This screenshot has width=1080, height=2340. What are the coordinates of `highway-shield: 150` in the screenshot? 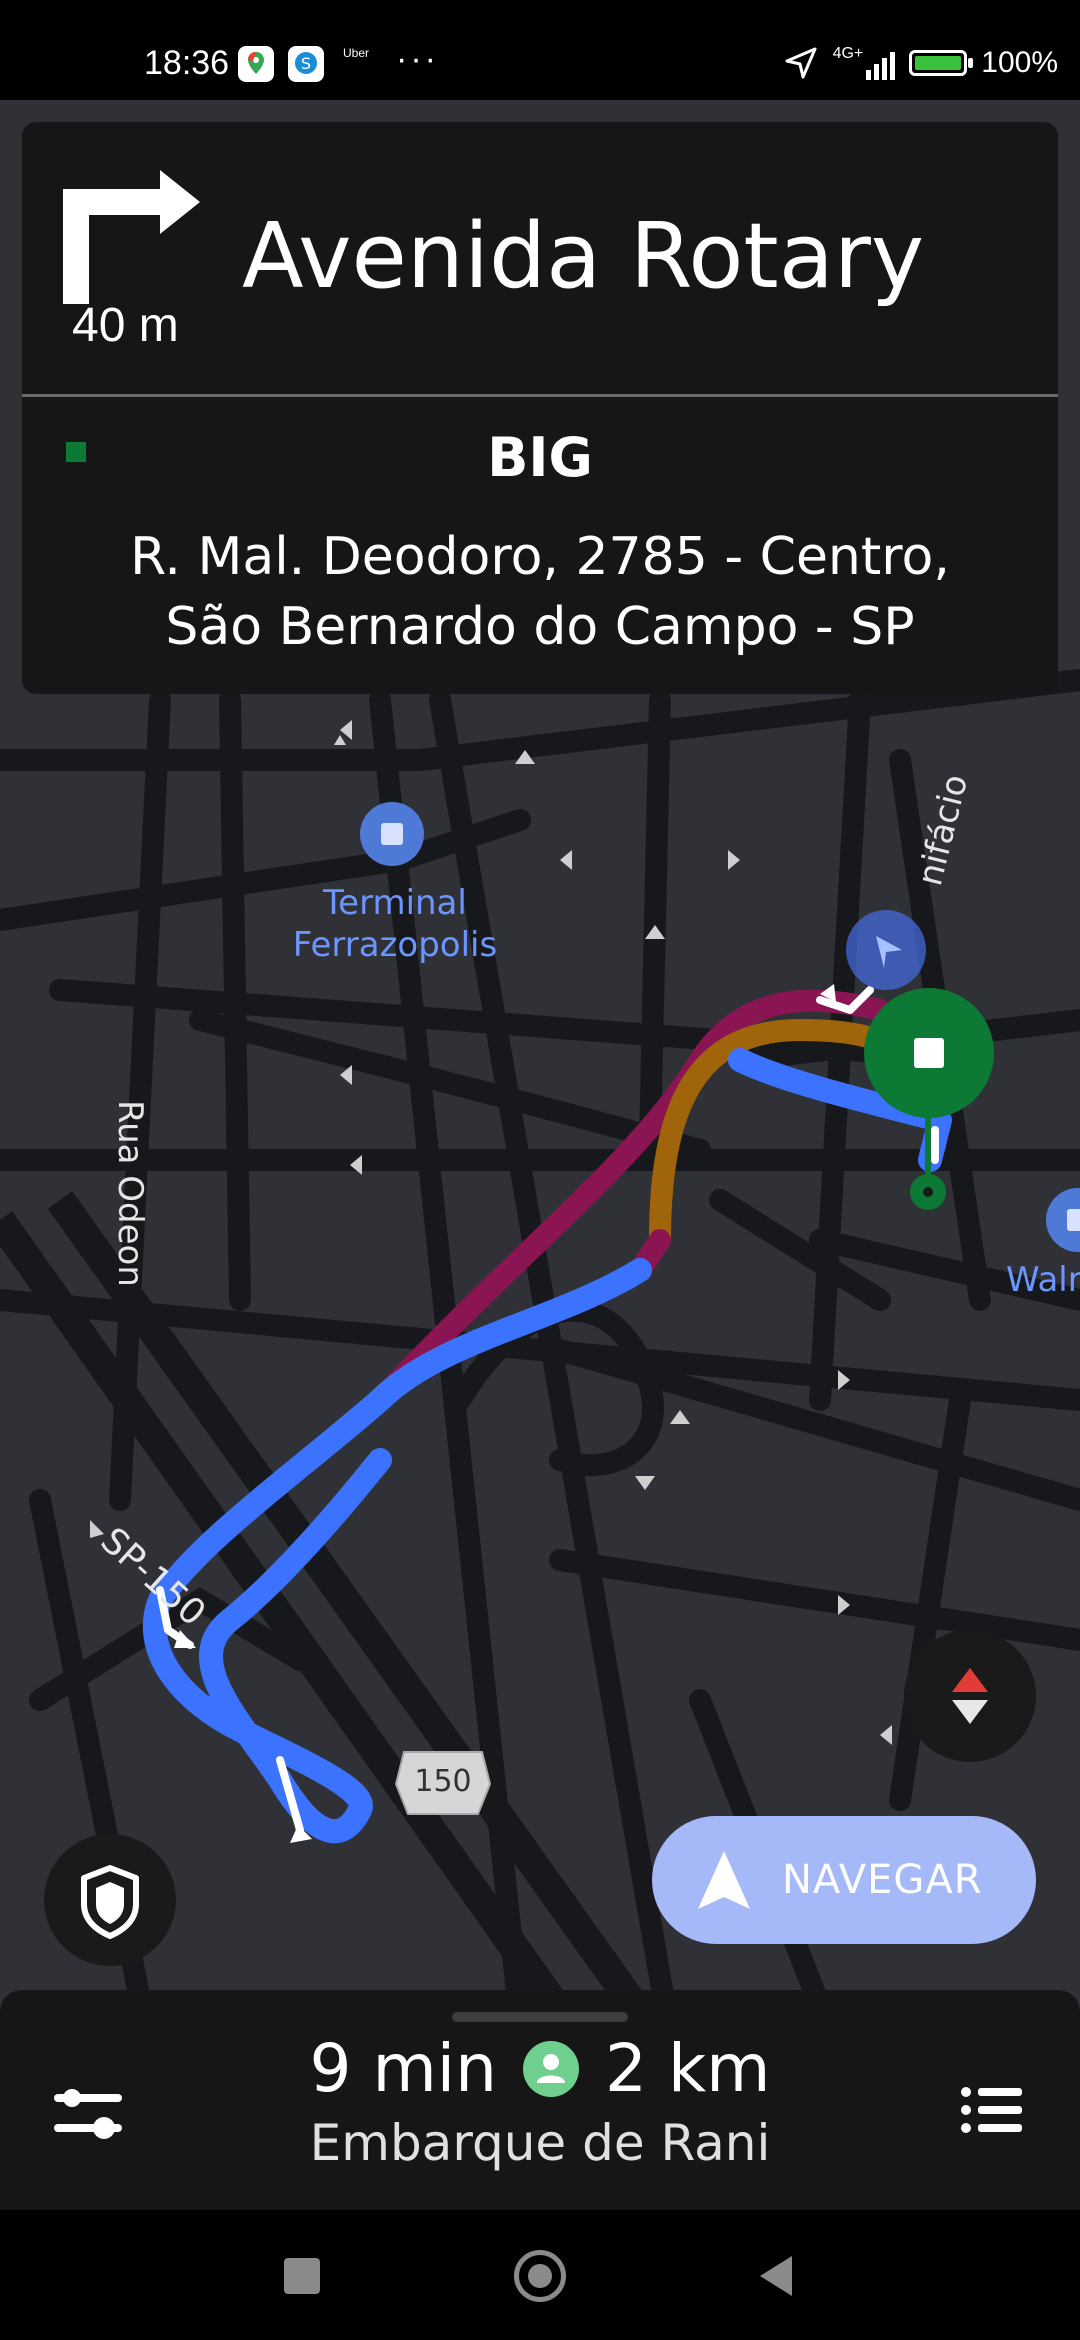 It's located at (443, 1783).